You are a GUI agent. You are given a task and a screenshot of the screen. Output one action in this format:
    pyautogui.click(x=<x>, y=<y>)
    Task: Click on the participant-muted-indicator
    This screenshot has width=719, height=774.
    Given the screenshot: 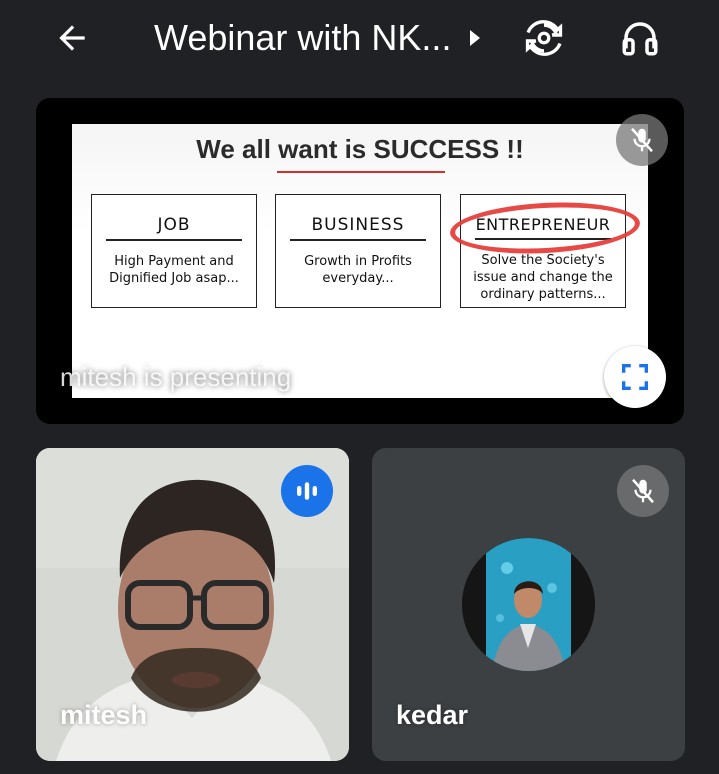 What is the action you would take?
    pyautogui.click(x=643, y=491)
    